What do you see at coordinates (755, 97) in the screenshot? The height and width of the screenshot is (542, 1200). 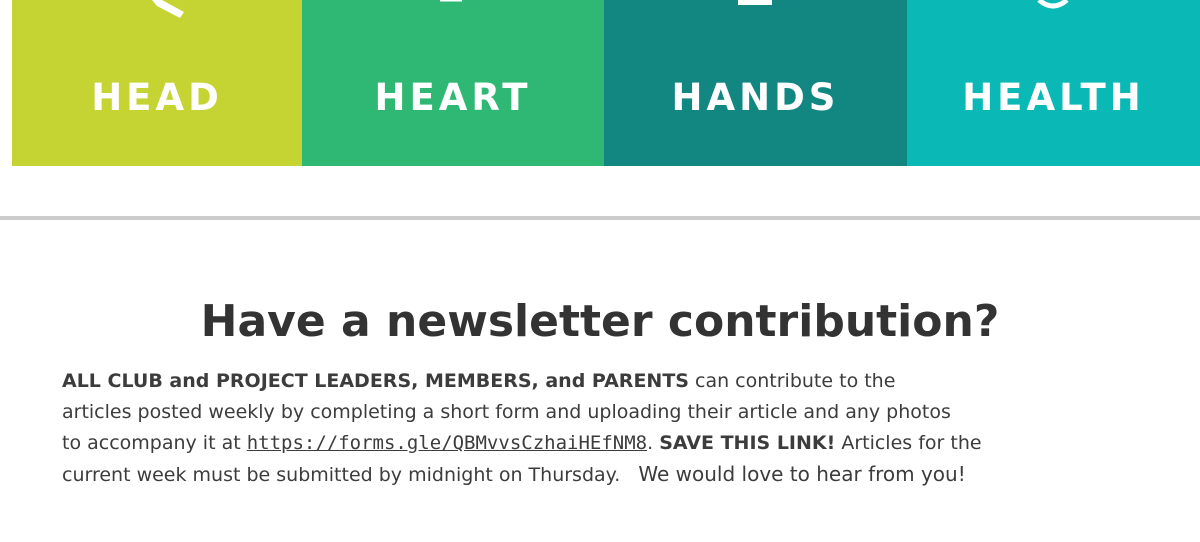 I see `hands-label: HANDS` at bounding box center [755, 97].